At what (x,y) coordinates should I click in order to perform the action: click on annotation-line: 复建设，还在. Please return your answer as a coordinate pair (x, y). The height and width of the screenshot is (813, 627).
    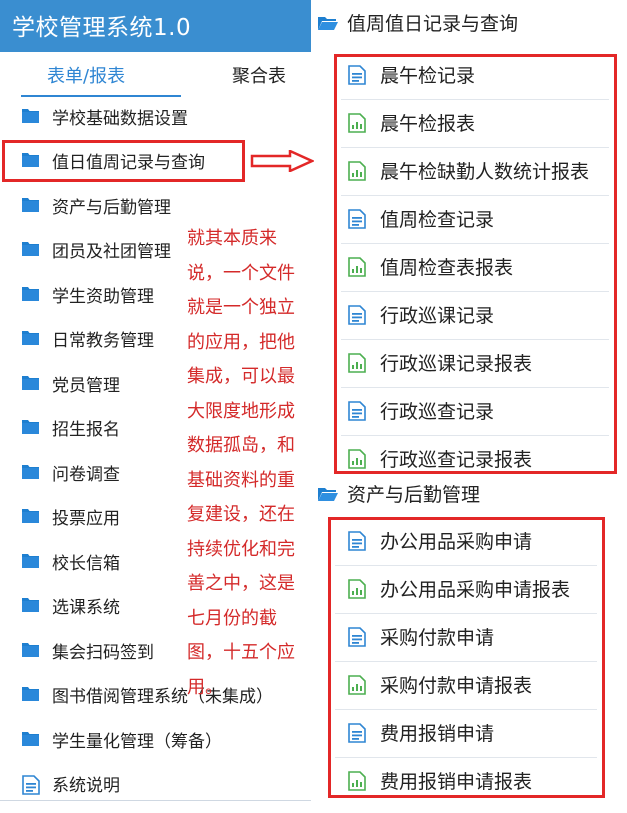
    Looking at the image, I should click on (241, 514).